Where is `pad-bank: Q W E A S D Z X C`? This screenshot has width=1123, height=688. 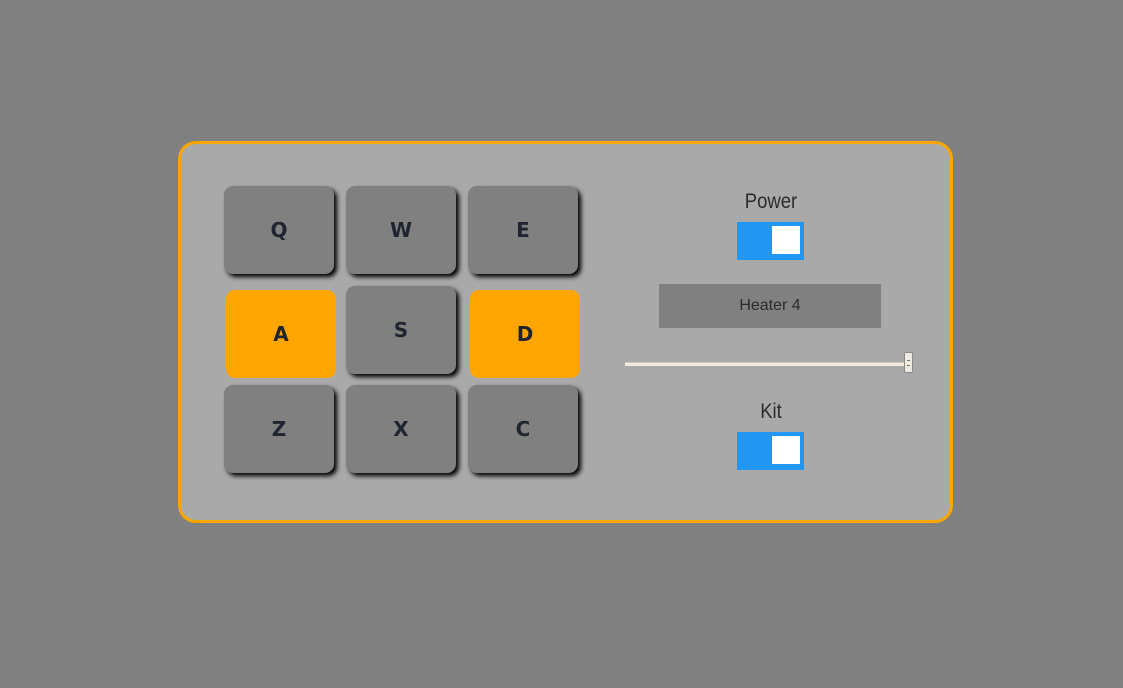
pad-bank: Q W E A S D Z X C is located at coordinates (401, 333).